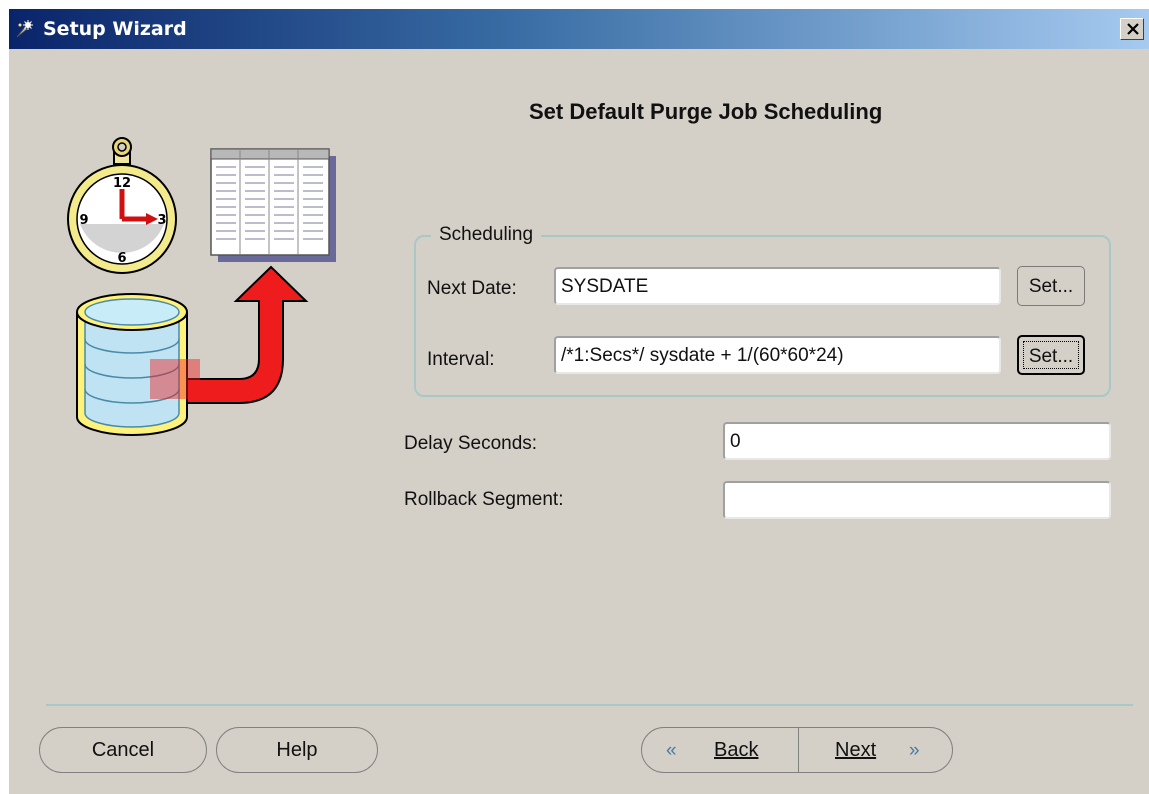 The height and width of the screenshot is (794, 1149). I want to click on cancel-button: Cancel, so click(123, 750).